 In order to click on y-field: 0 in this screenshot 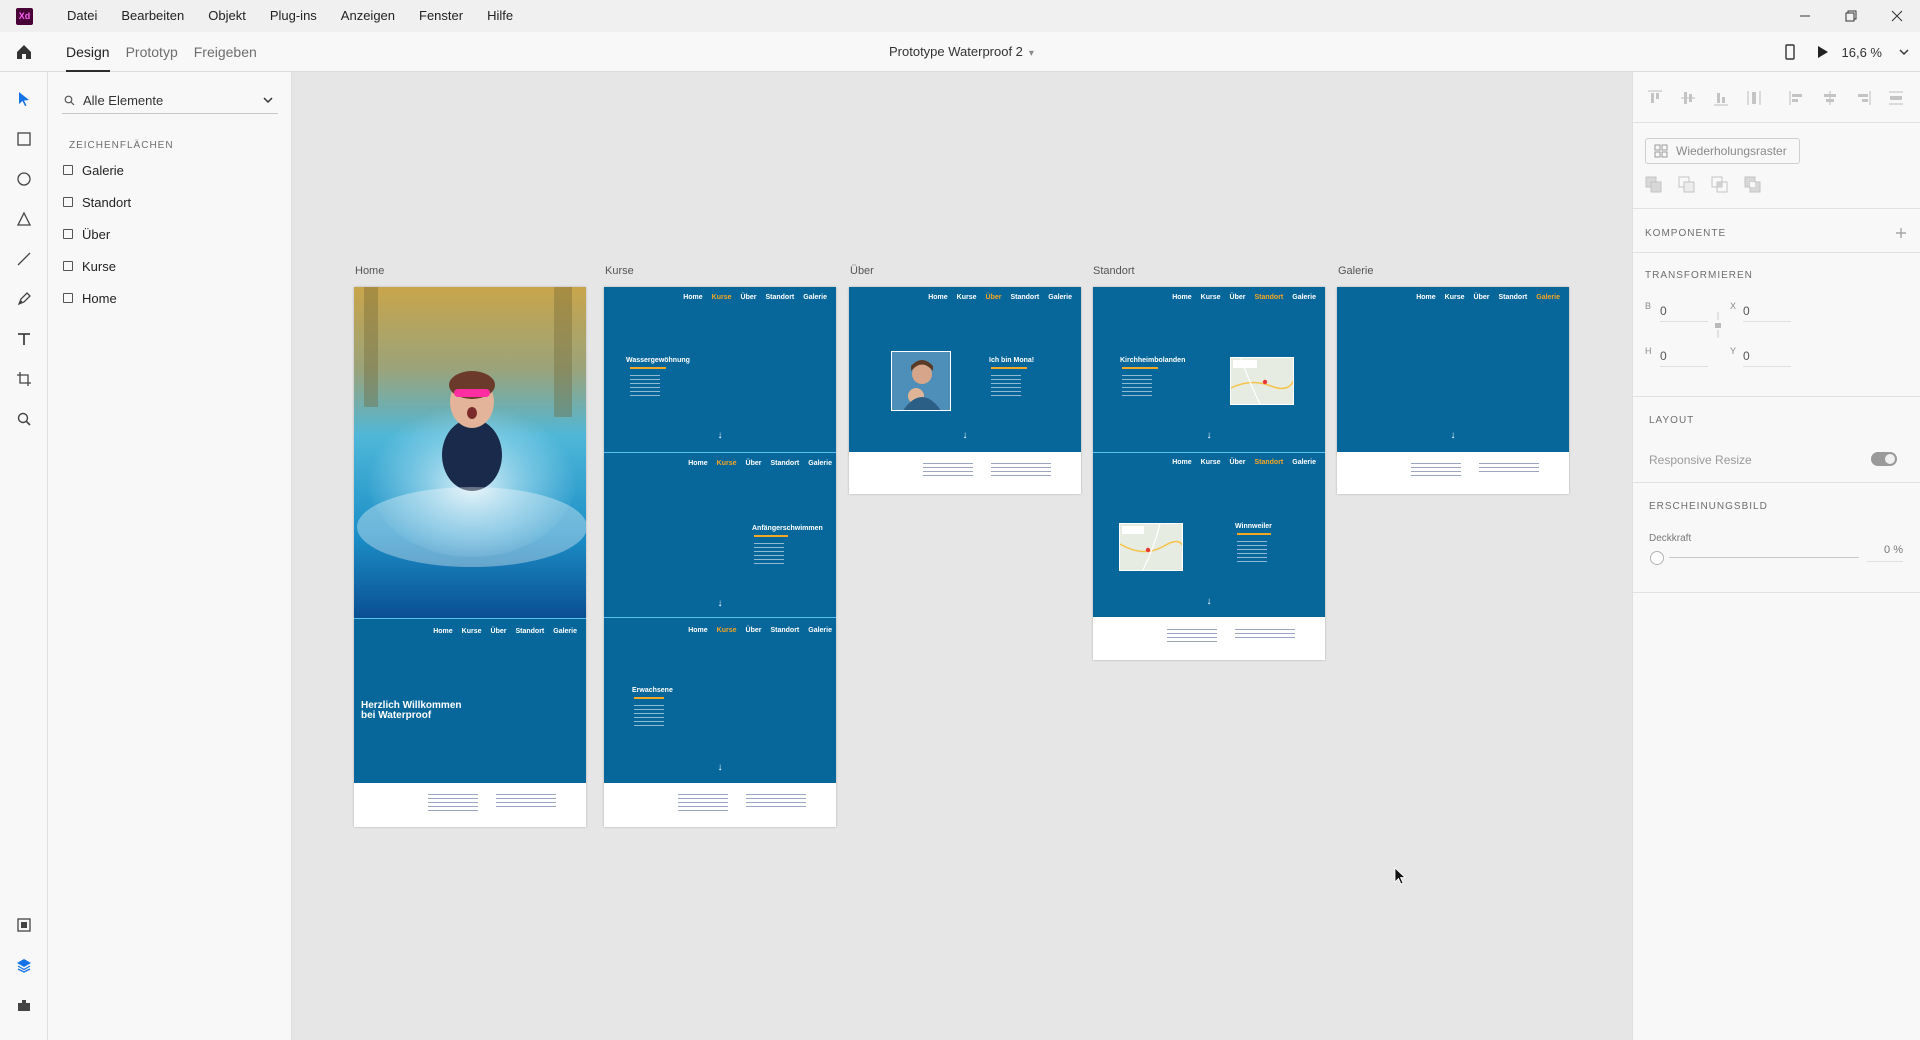, I will do `click(1767, 358)`.